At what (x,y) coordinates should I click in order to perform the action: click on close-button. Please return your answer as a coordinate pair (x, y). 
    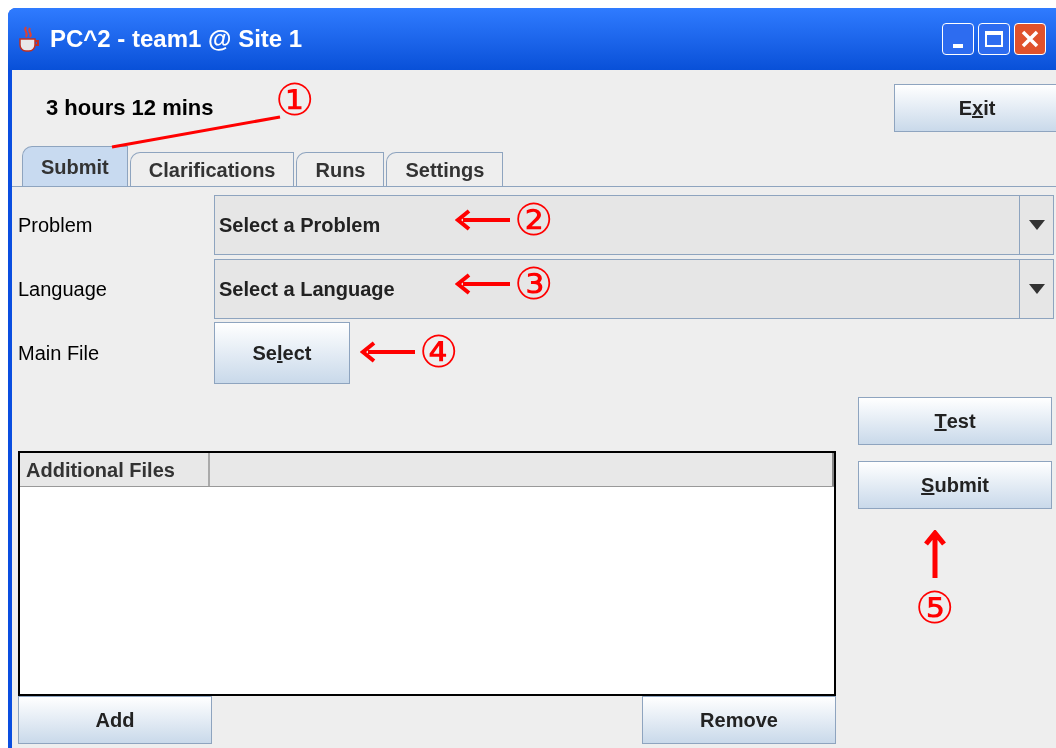
    Looking at the image, I should click on (1030, 39).